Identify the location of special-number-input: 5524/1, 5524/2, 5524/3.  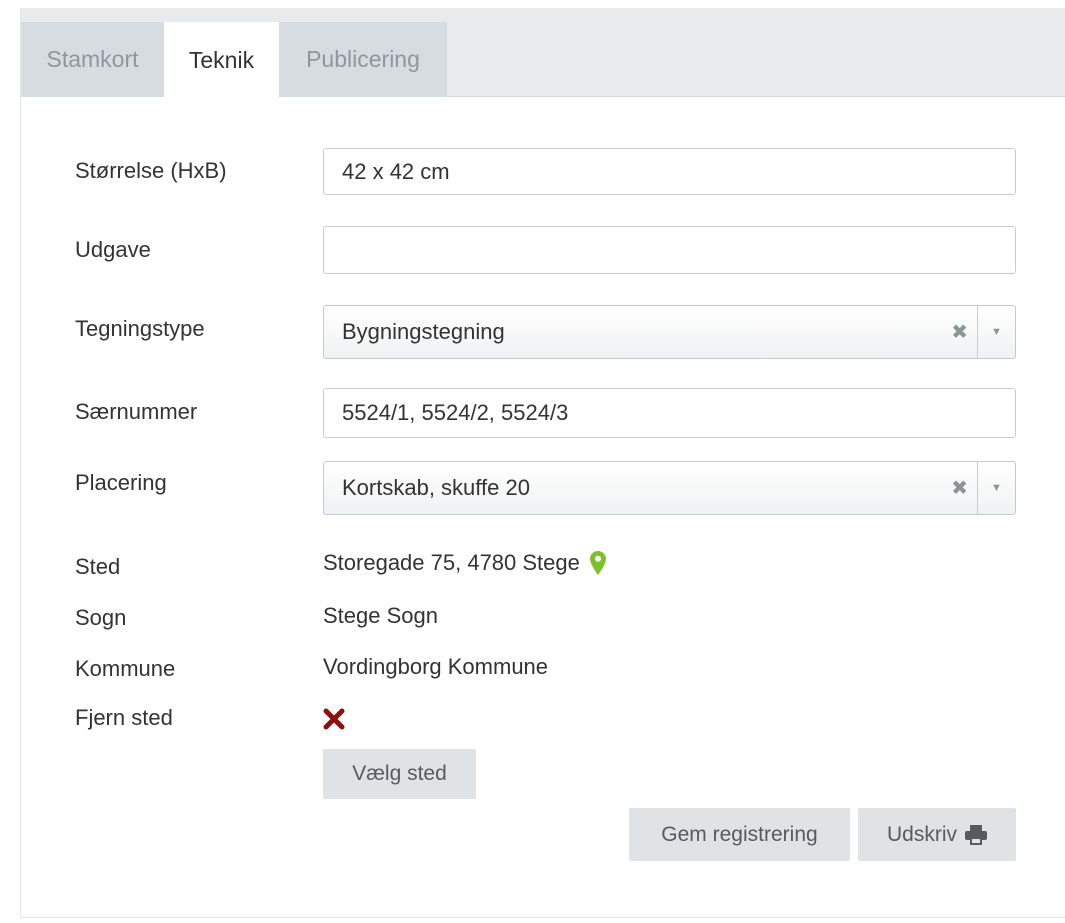
(669, 413).